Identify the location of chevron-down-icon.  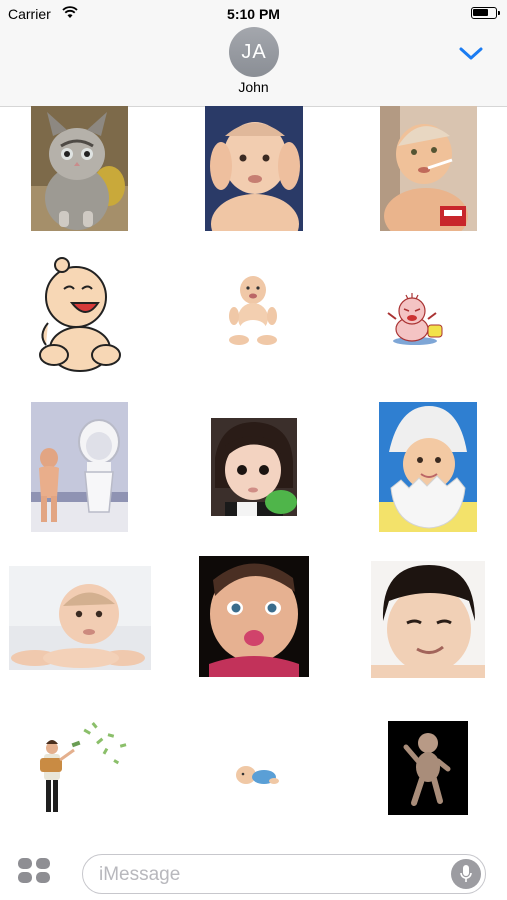
(471, 53).